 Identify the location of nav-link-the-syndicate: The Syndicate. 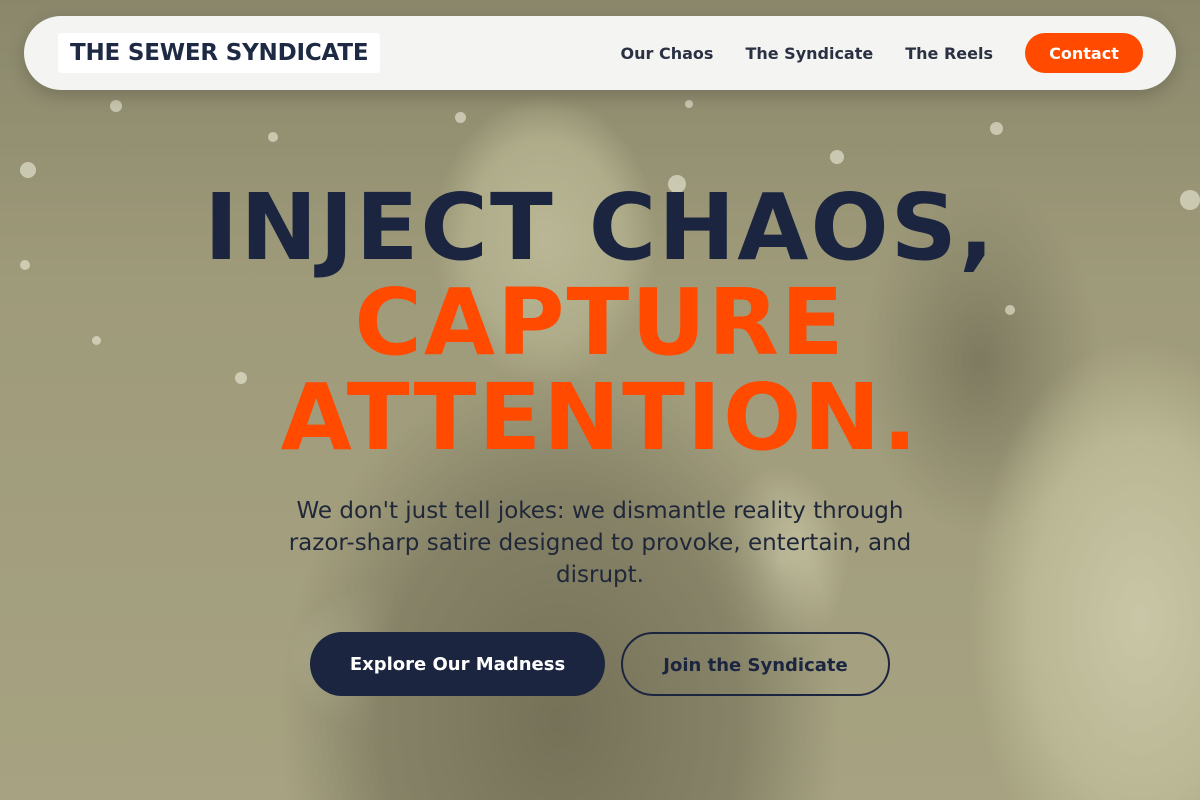
(809, 53).